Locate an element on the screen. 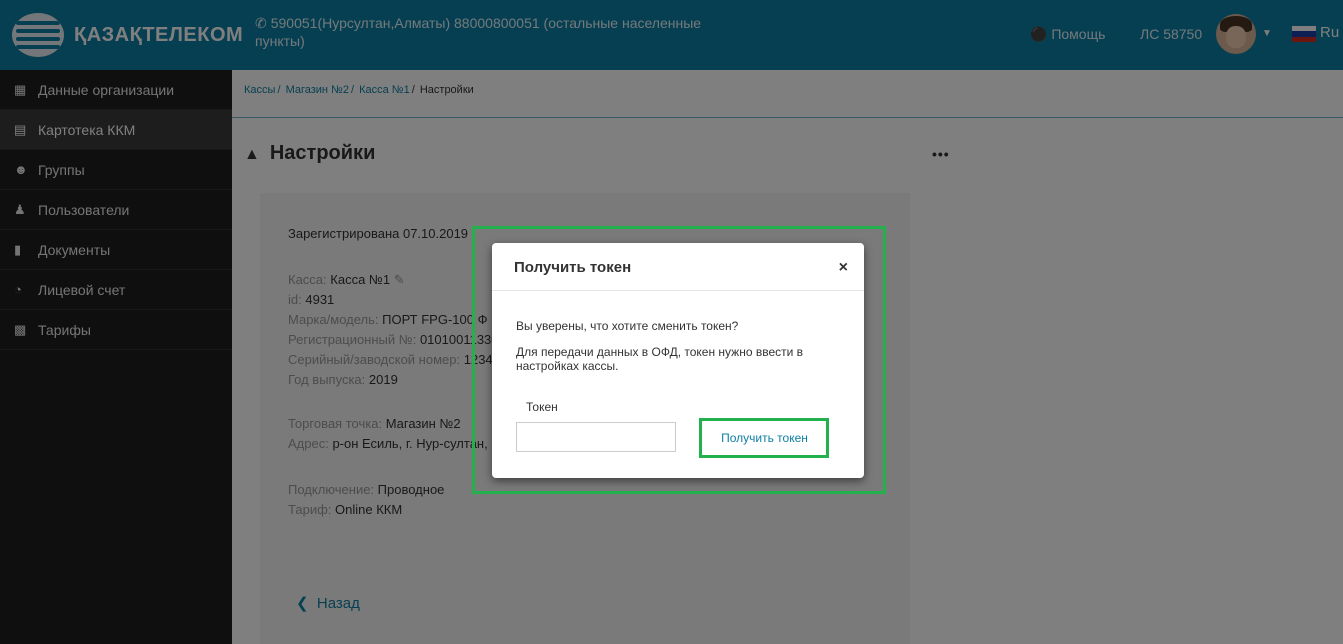  dialog-title: Получить токен is located at coordinates (573, 267).